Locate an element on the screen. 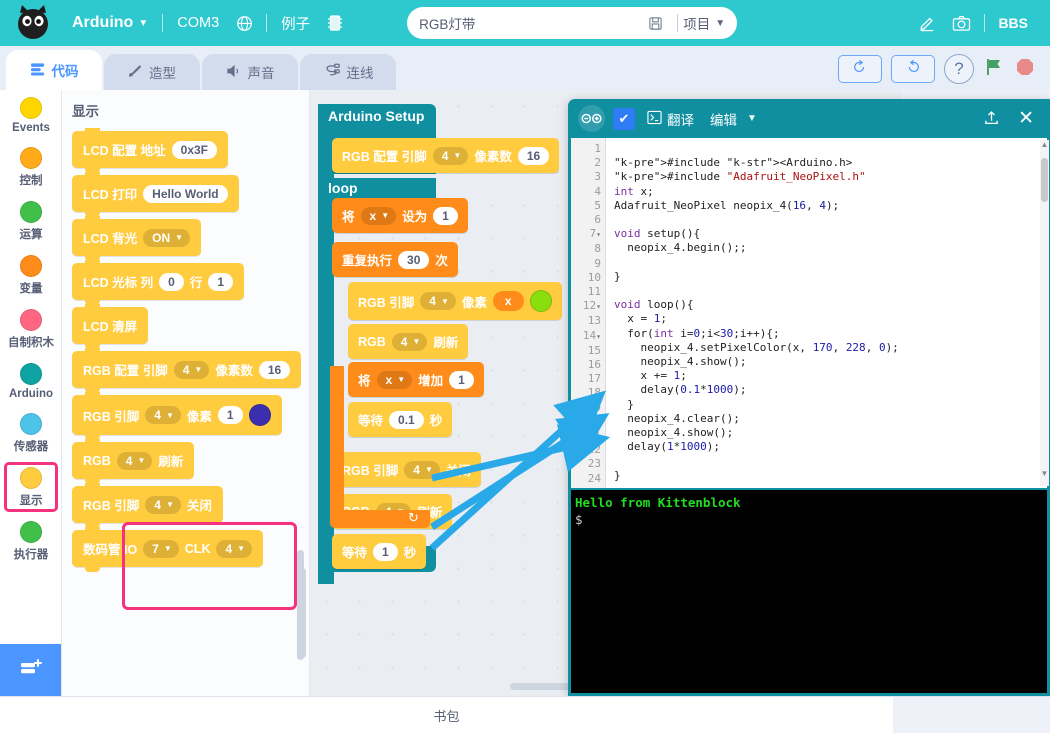 This screenshot has height=733, width=1050. workspace-block-ws-wait-1: 等待 1 秒 is located at coordinates (379, 551).